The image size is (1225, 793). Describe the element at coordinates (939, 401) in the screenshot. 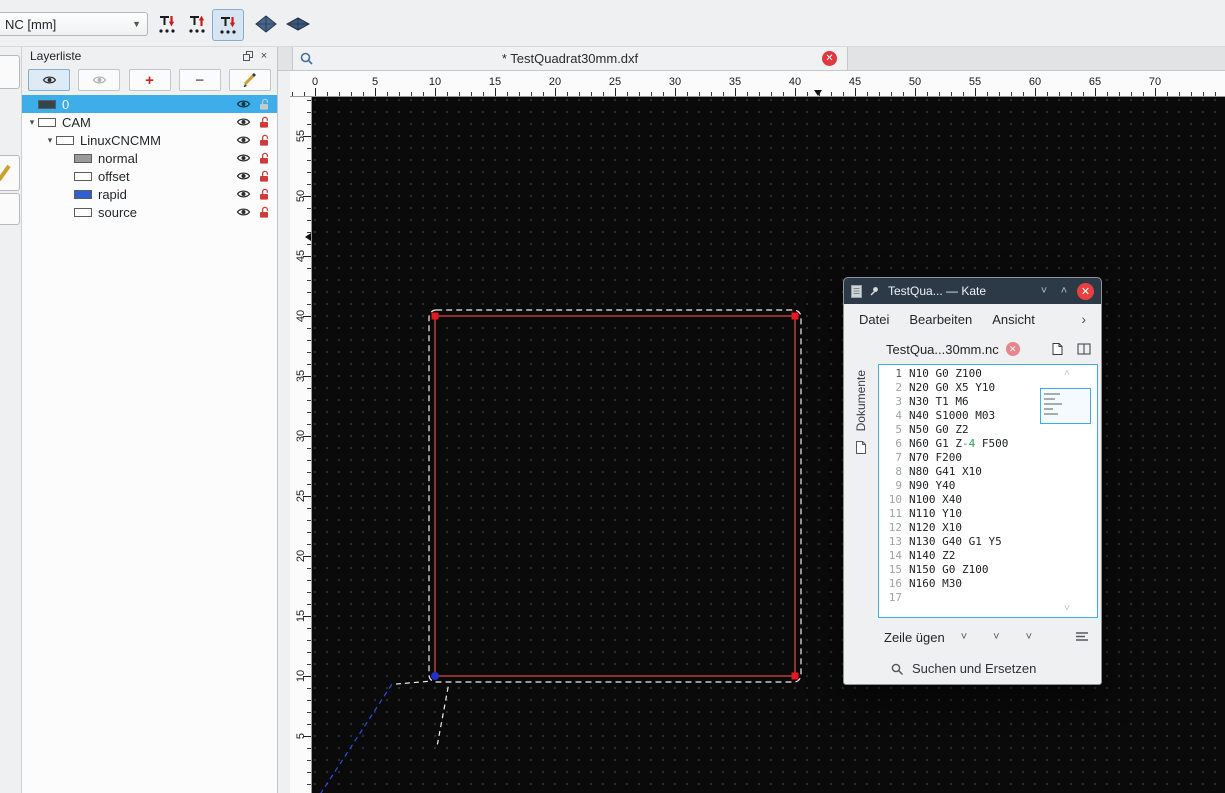

I see `code-text: N30 T1 M6` at that location.